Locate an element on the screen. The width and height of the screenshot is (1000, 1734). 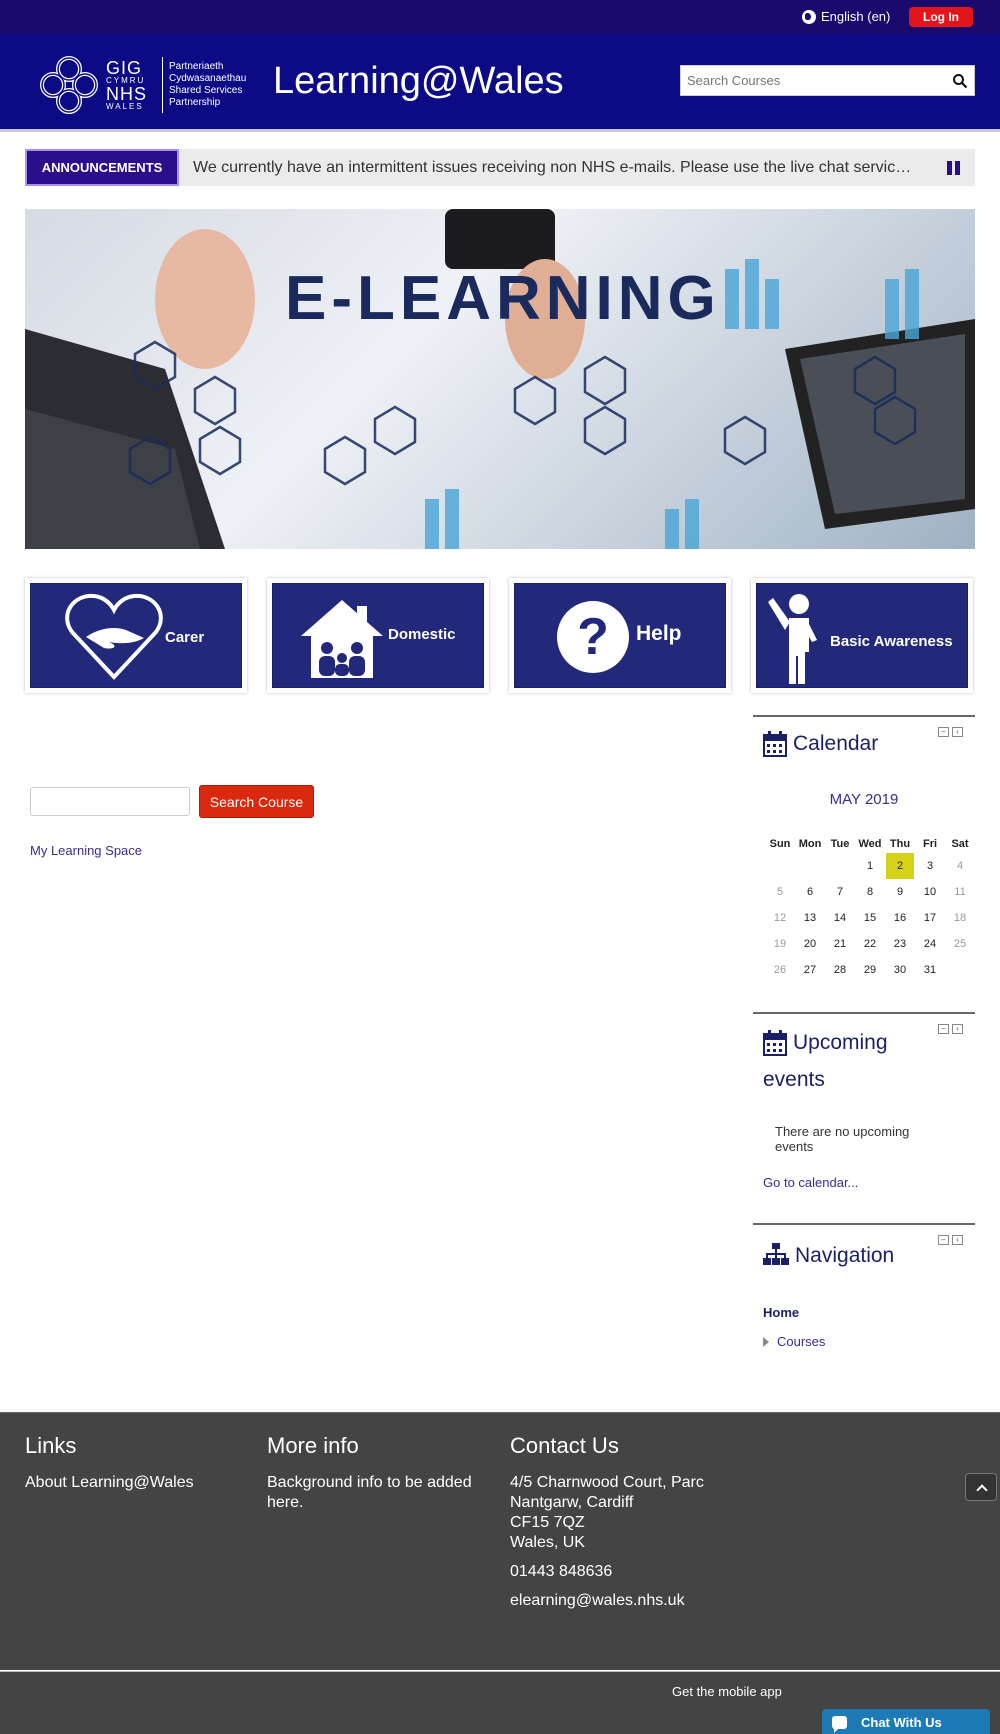
footer-more-text: Background info to be added here. is located at coordinates (369, 1492).